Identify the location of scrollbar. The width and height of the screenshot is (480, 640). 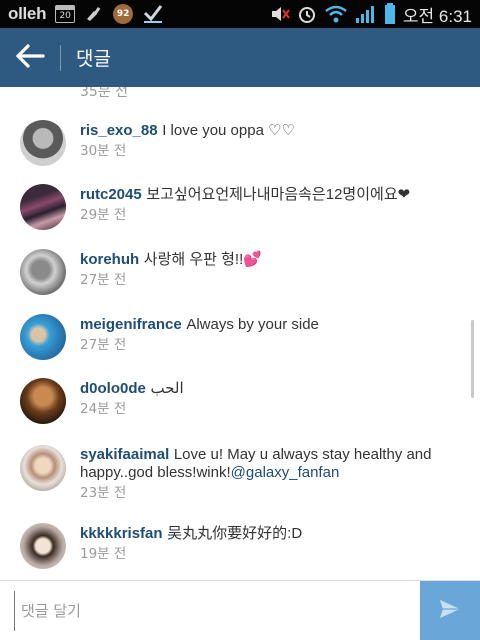
(472, 359).